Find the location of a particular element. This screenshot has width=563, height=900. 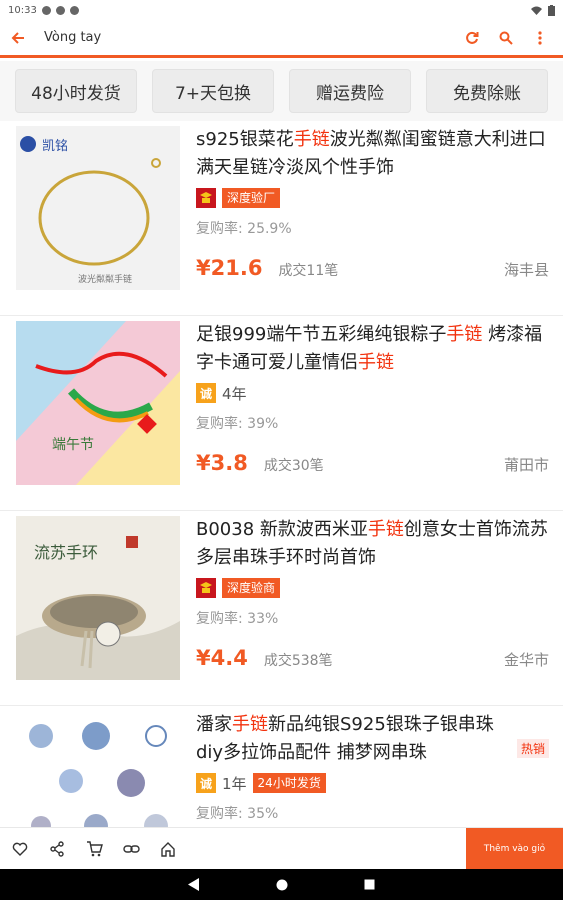

product-title: s925银菜花手链波光粼粼闺蜜链意大利进口满天星链冷淡风个性手饰 is located at coordinates (371, 153).